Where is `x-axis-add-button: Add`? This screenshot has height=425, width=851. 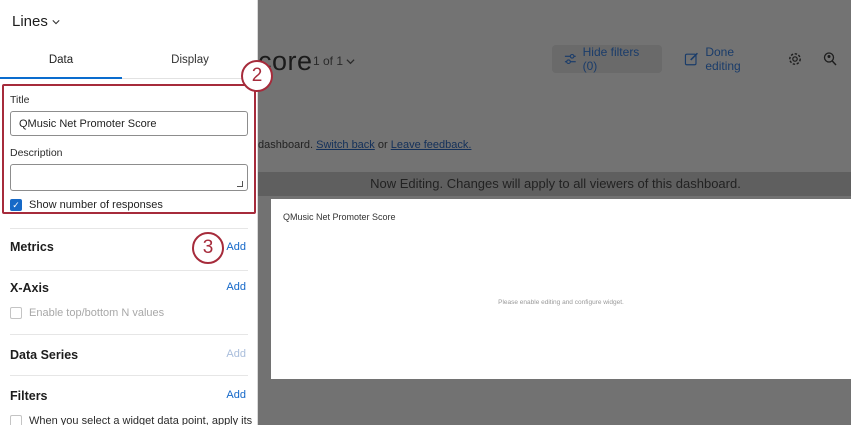 x-axis-add-button: Add is located at coordinates (236, 287).